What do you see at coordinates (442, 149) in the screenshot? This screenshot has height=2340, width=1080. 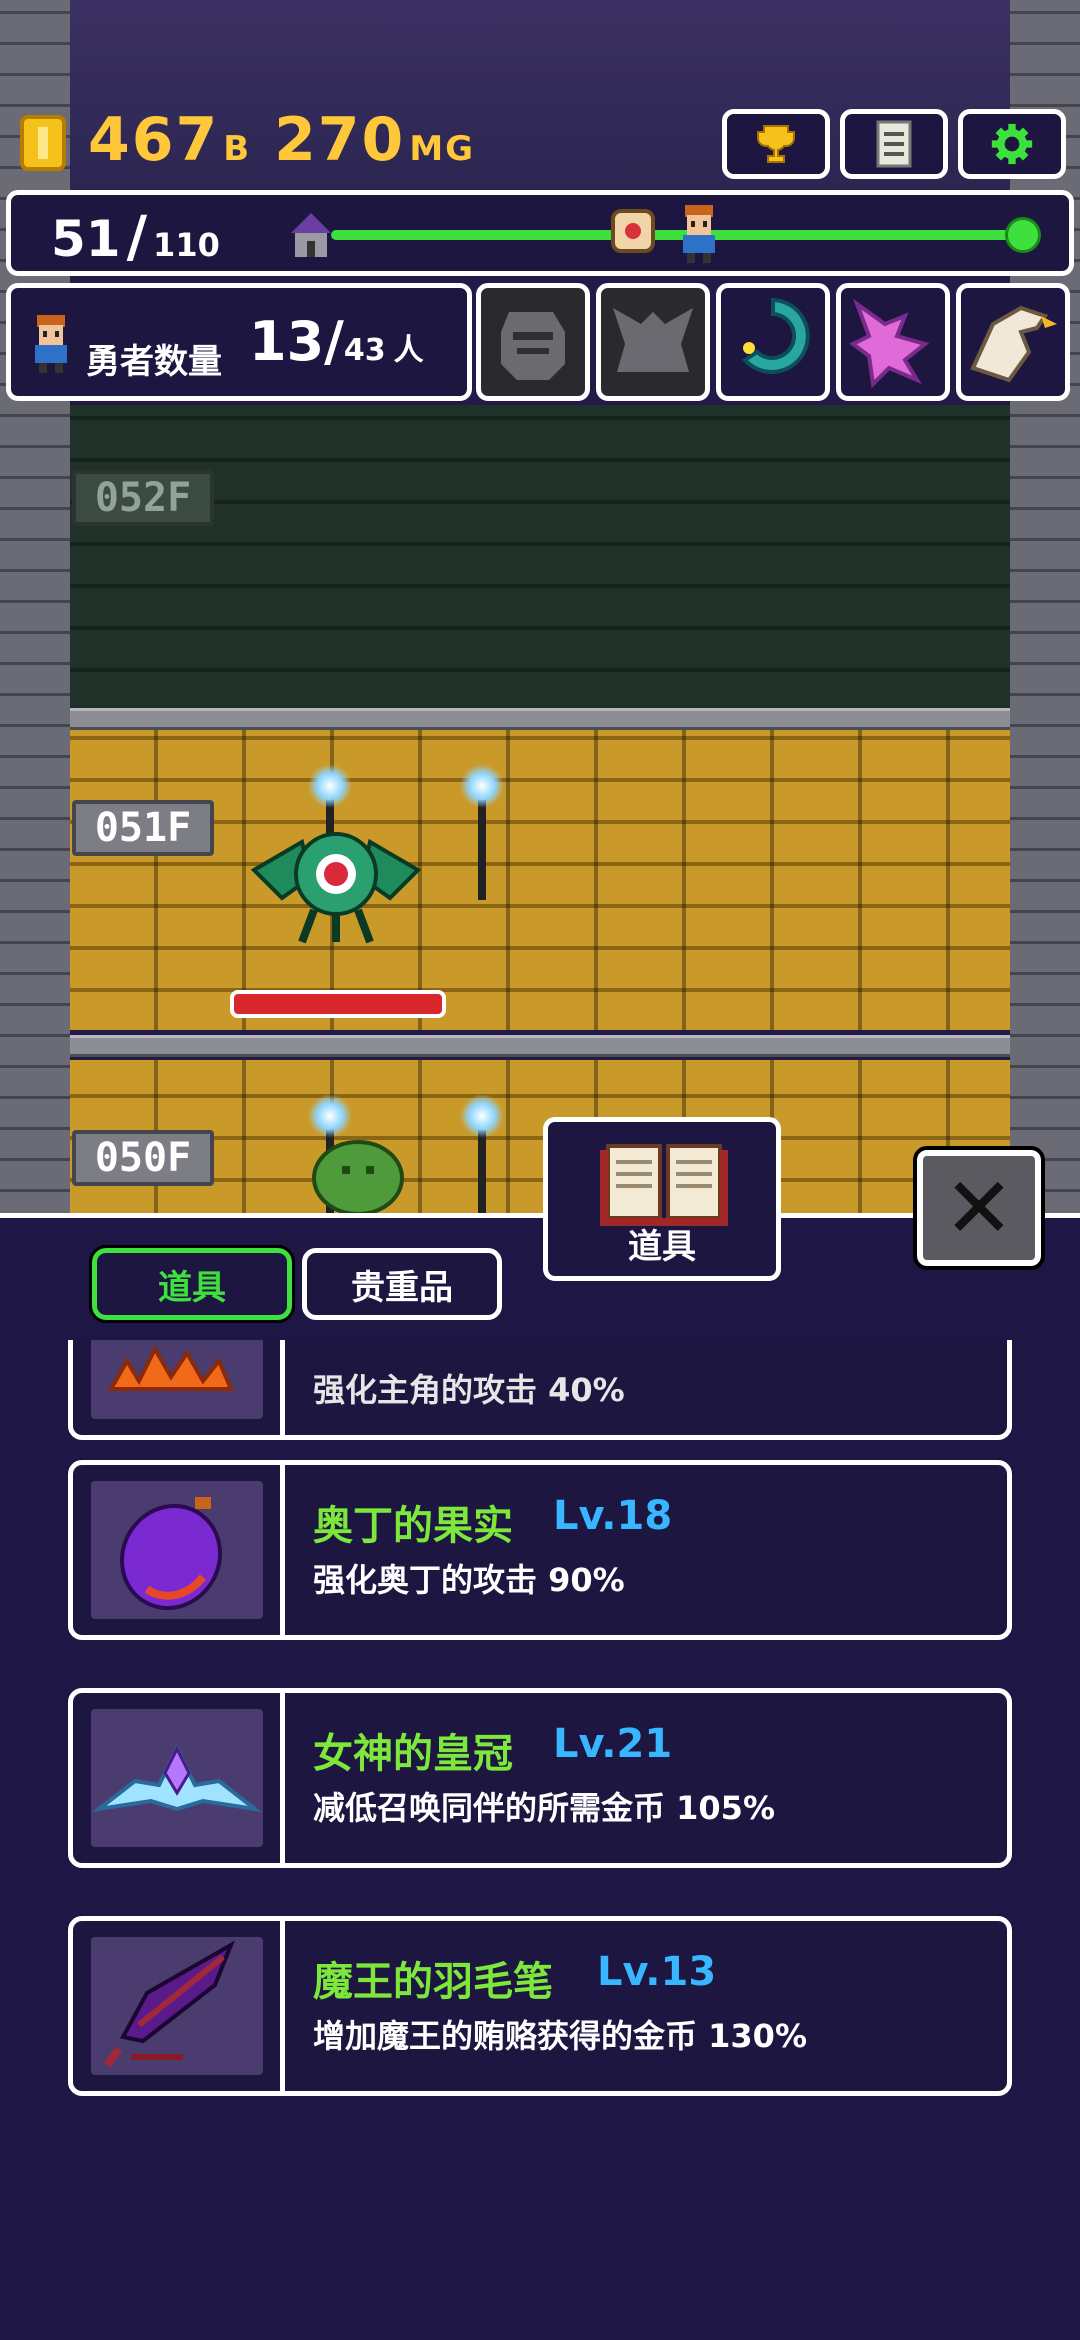 I see `gold-unit-mg: MG` at bounding box center [442, 149].